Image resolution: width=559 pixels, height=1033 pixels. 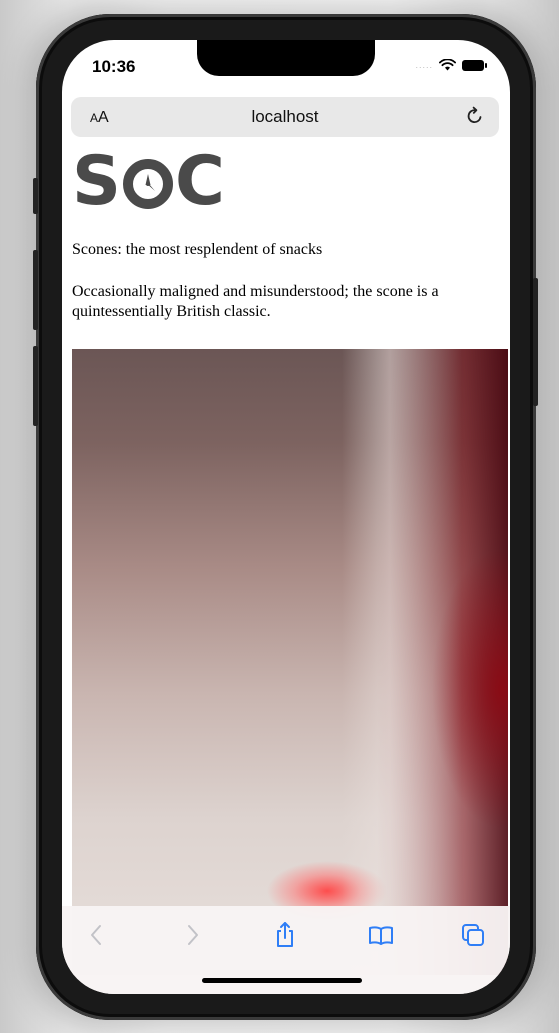 What do you see at coordinates (447, 65) in the screenshot?
I see `wifi-icon` at bounding box center [447, 65].